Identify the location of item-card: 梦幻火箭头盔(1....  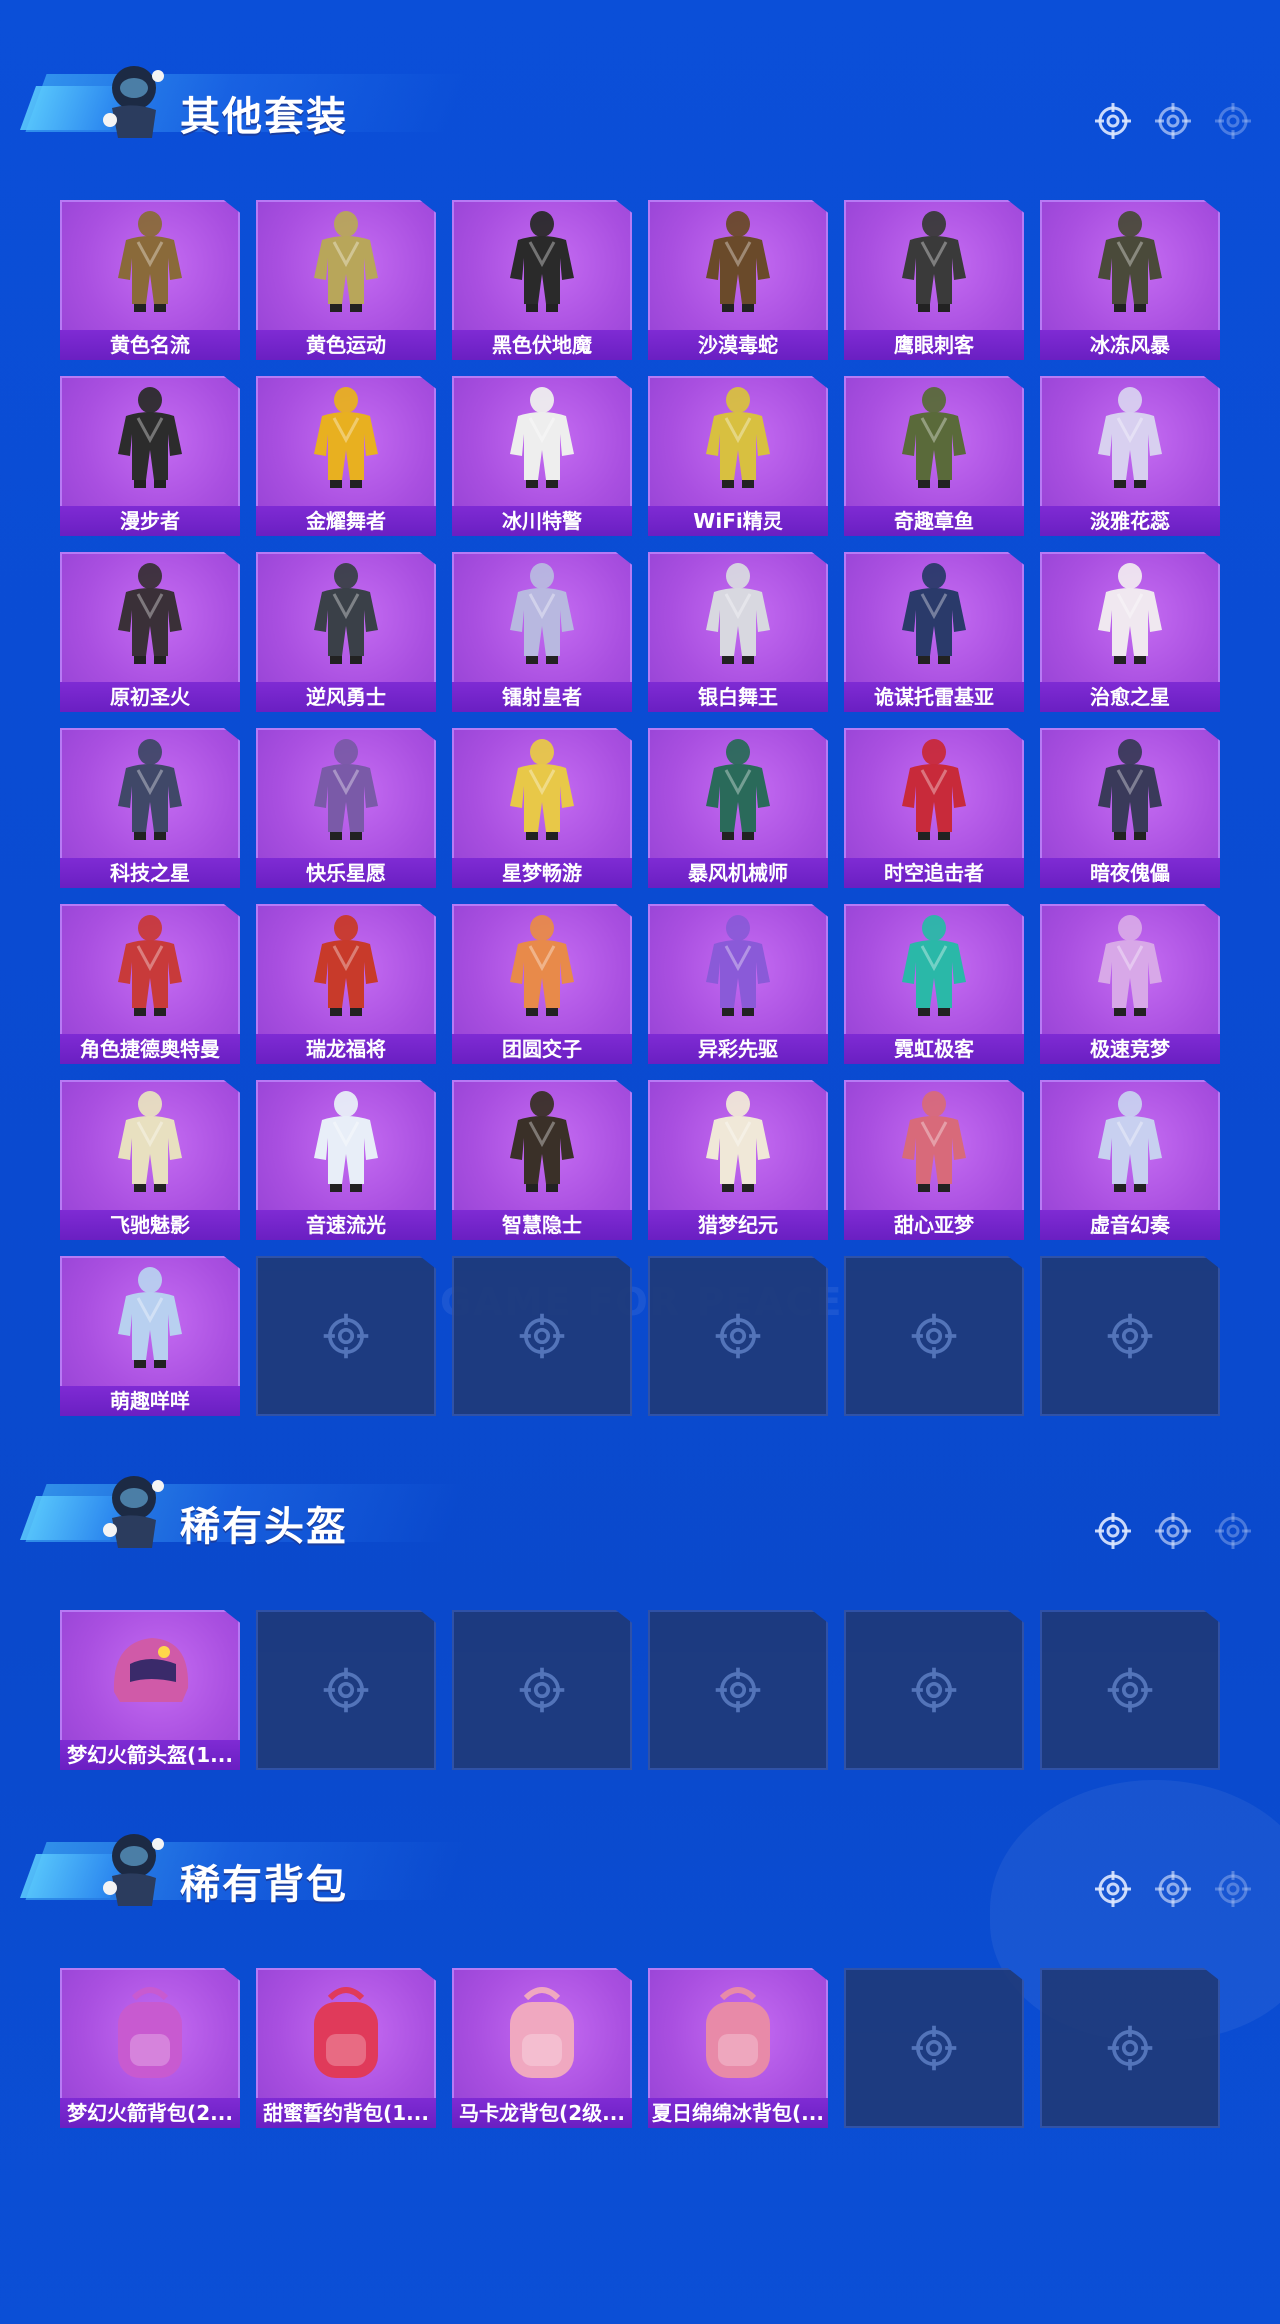
(150, 1690).